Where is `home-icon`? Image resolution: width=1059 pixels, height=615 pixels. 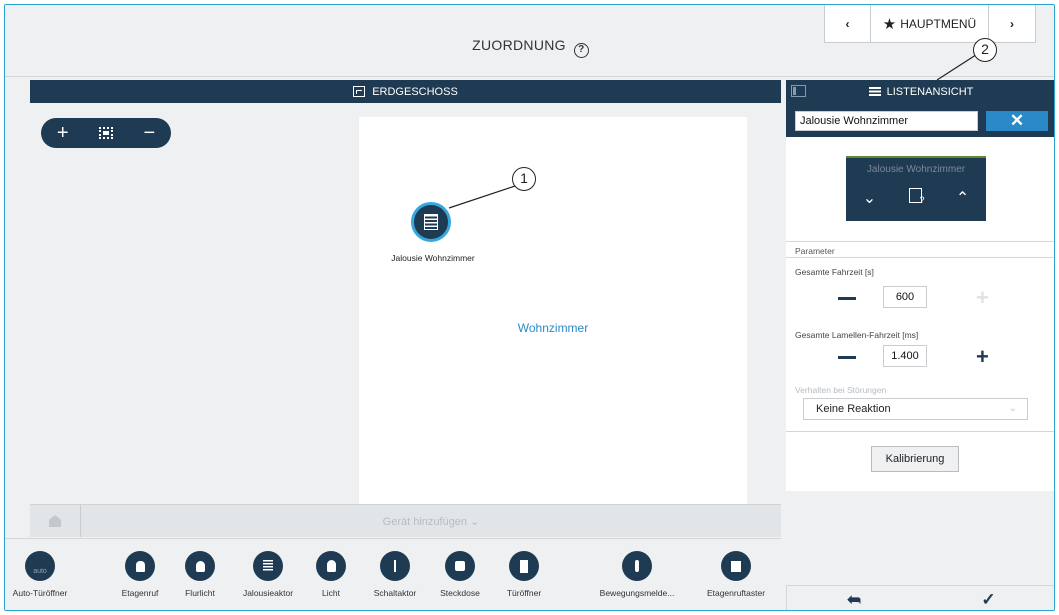 home-icon is located at coordinates (55, 521).